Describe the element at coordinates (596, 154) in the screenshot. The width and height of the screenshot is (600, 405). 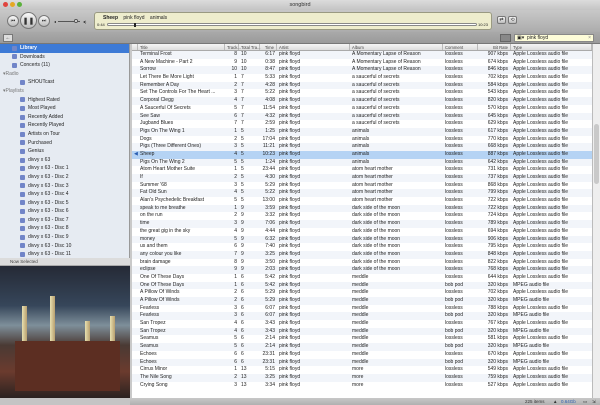
I see `scrollbar-thumb` at that location.